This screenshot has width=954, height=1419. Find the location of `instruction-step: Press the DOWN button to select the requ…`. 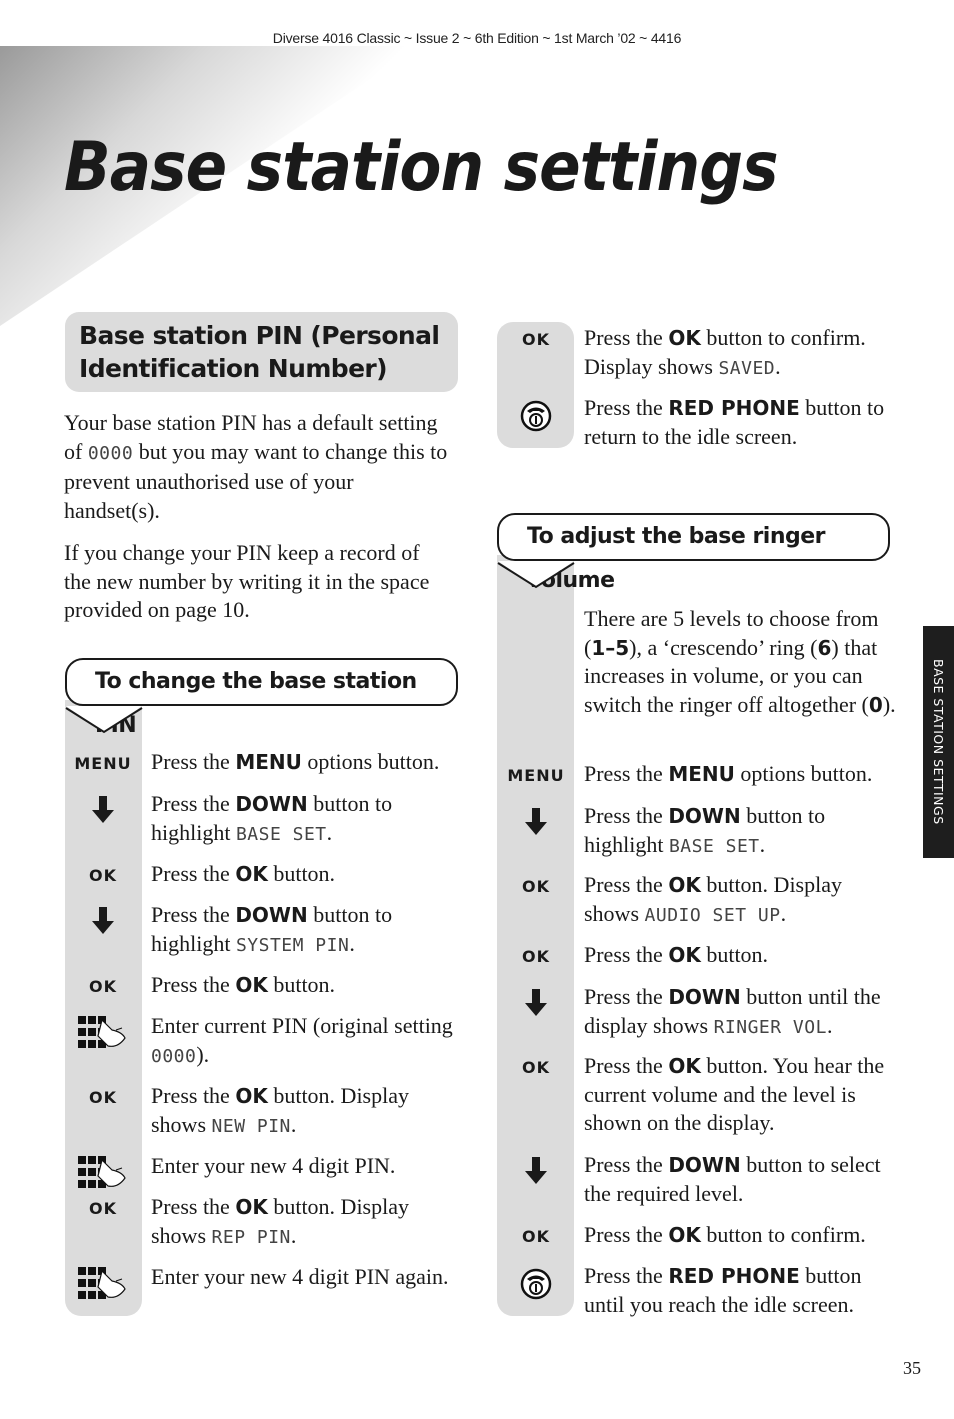

instruction-step: Press the DOWN button to select the requ… is located at coordinates (695, 1179).